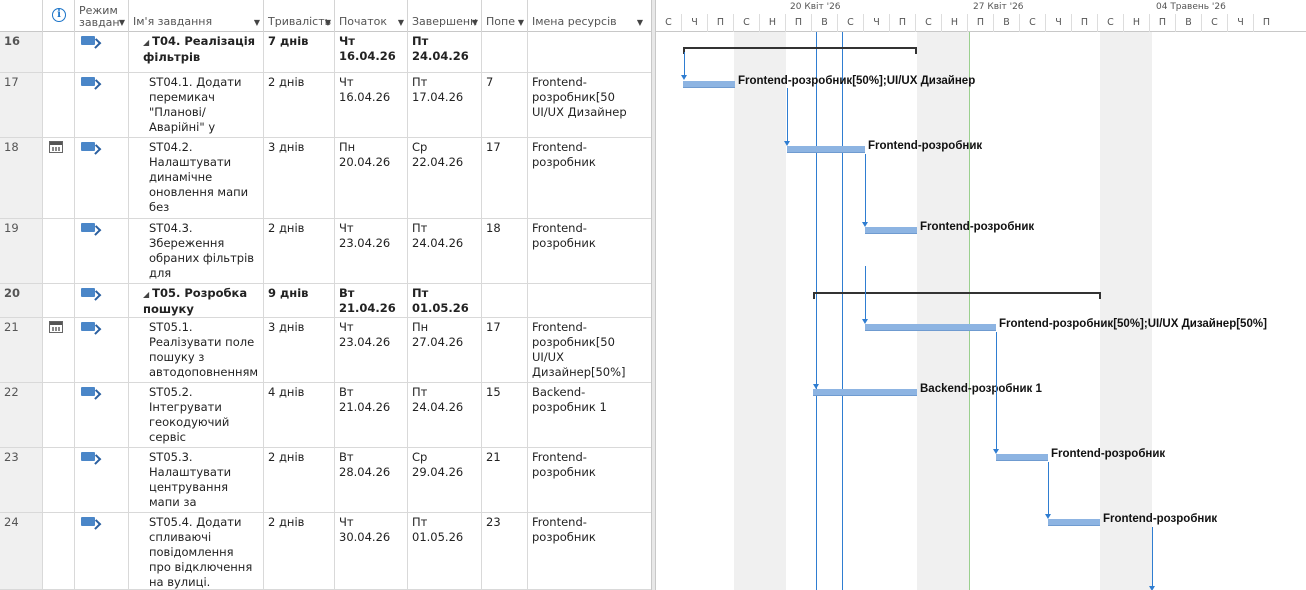 This screenshot has height=590, width=1306. I want to click on row-id: 19, so click(21, 251).